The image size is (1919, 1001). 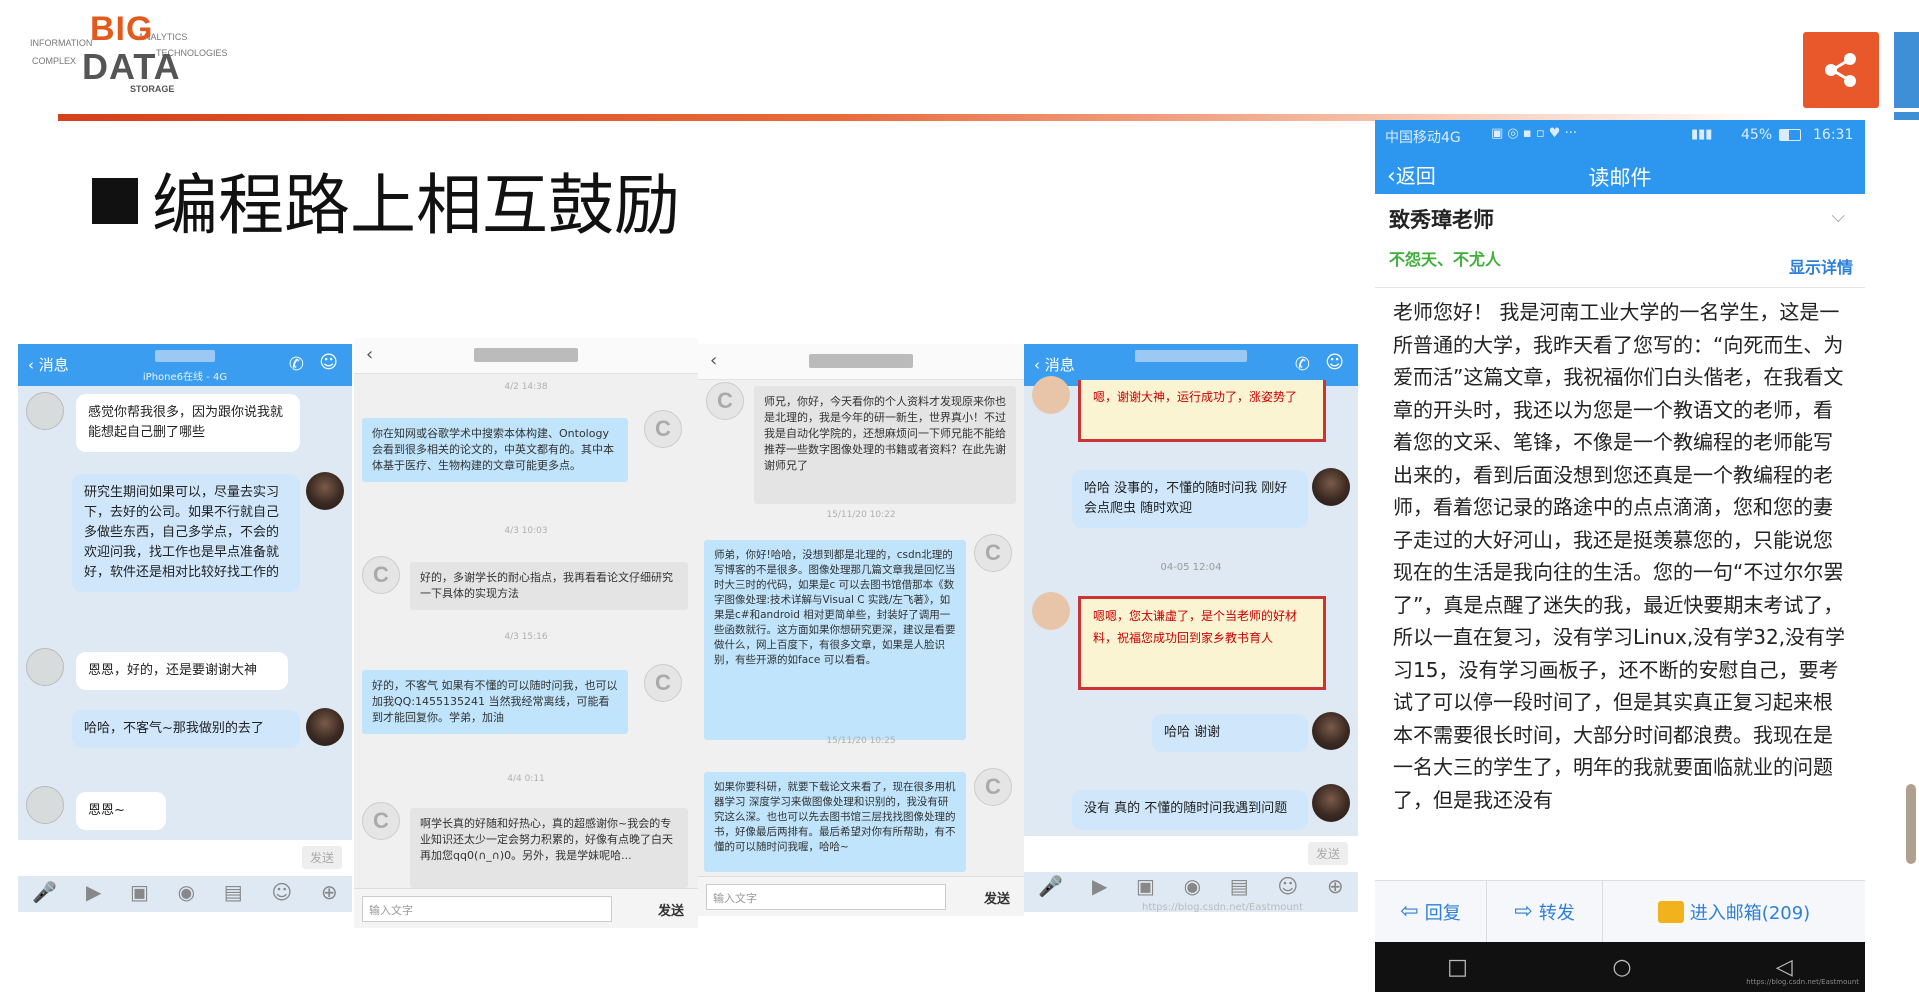 What do you see at coordinates (1821, 266) in the screenshot?
I see `show-details-link: 显示详情` at bounding box center [1821, 266].